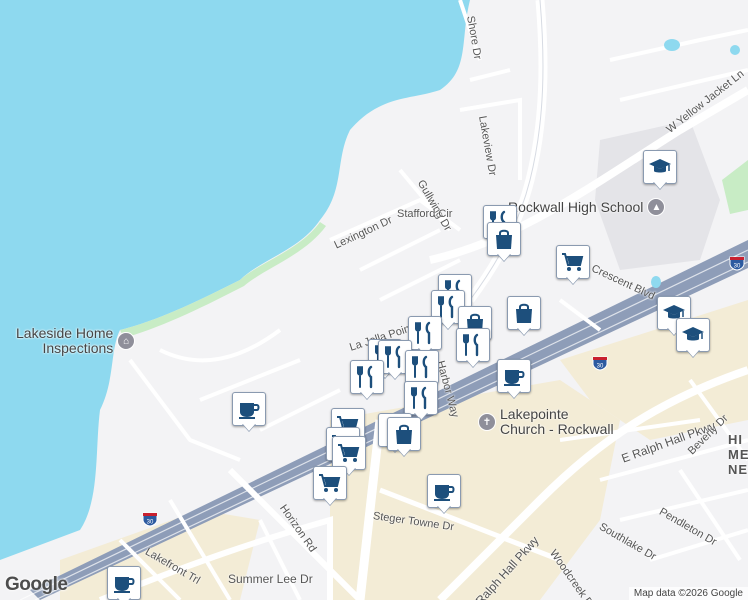 Image resolution: width=748 pixels, height=600 pixels. What do you see at coordinates (487, 422) in the screenshot?
I see `church-icon: ✝` at bounding box center [487, 422].